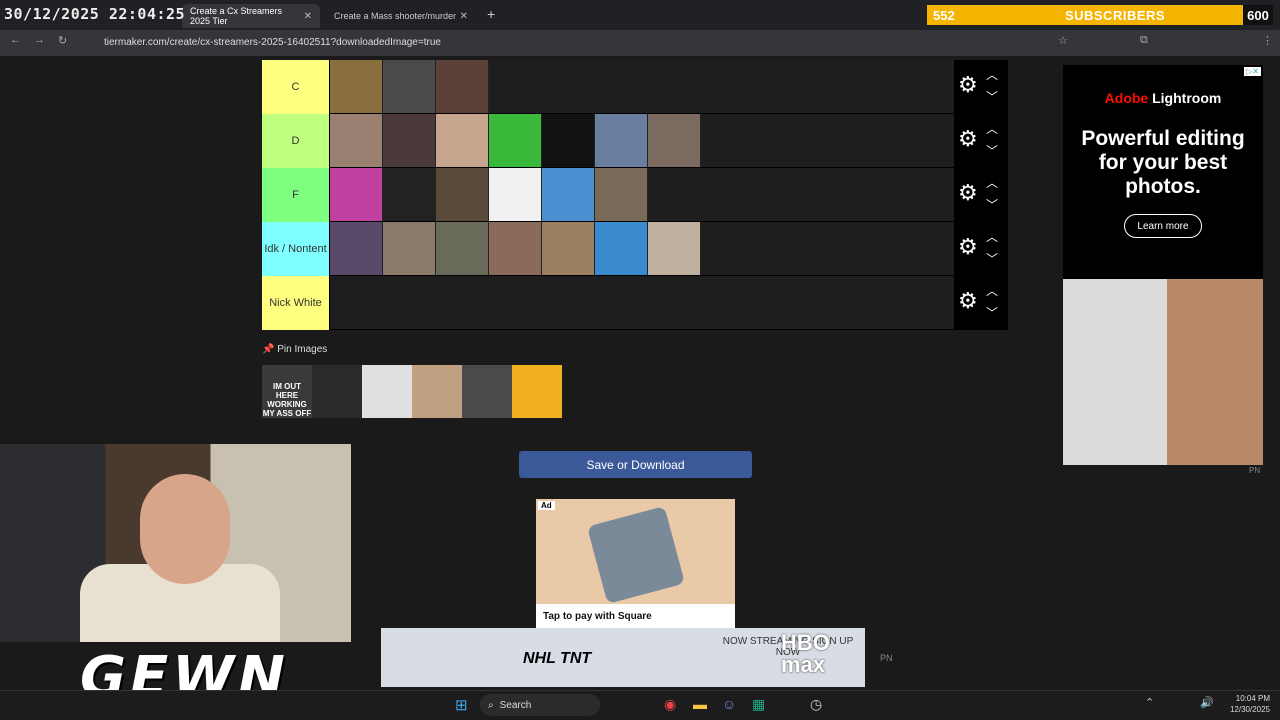  Describe the element at coordinates (1249, 709) in the screenshot. I see `clock-date: 12/30/2025` at that location.